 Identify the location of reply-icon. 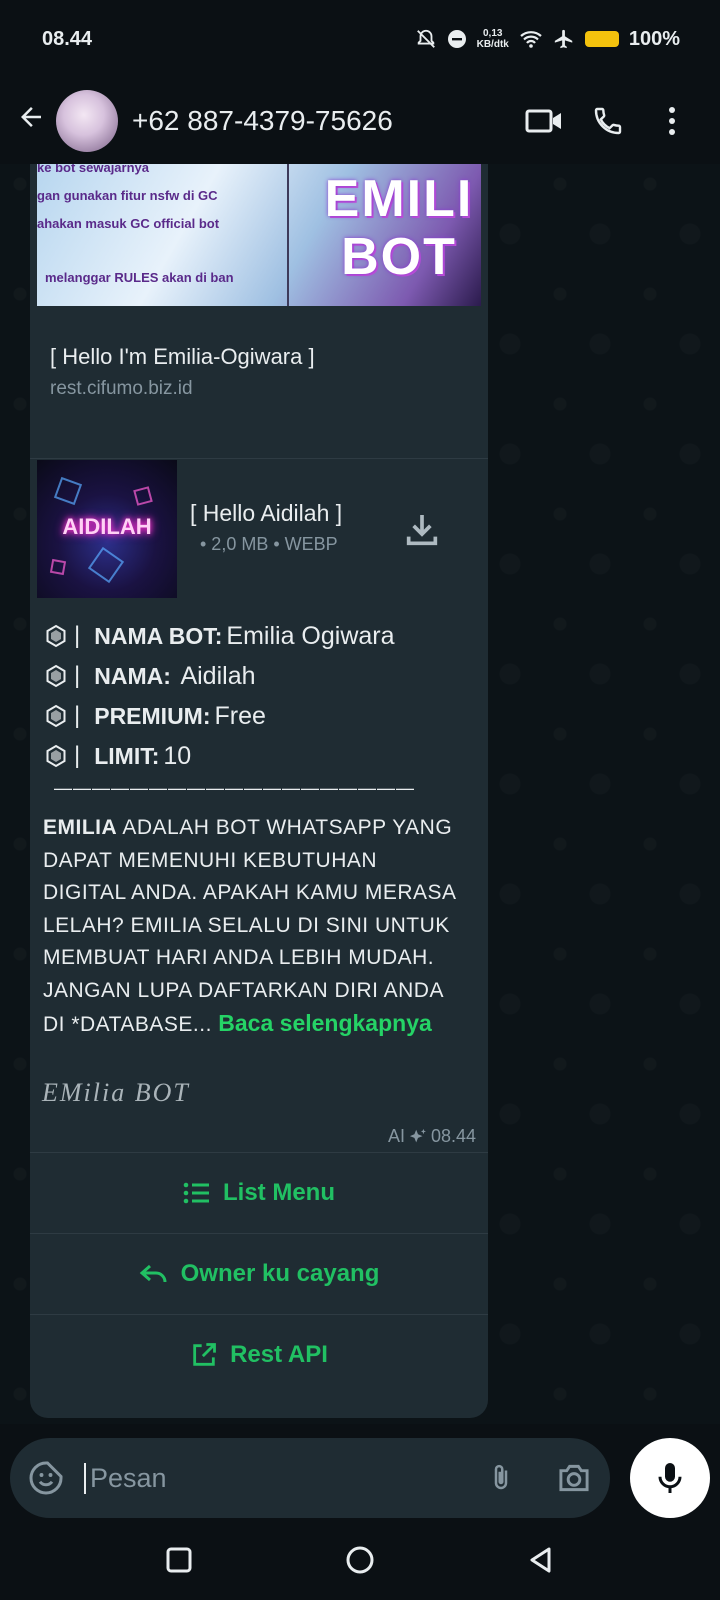
(153, 1273).